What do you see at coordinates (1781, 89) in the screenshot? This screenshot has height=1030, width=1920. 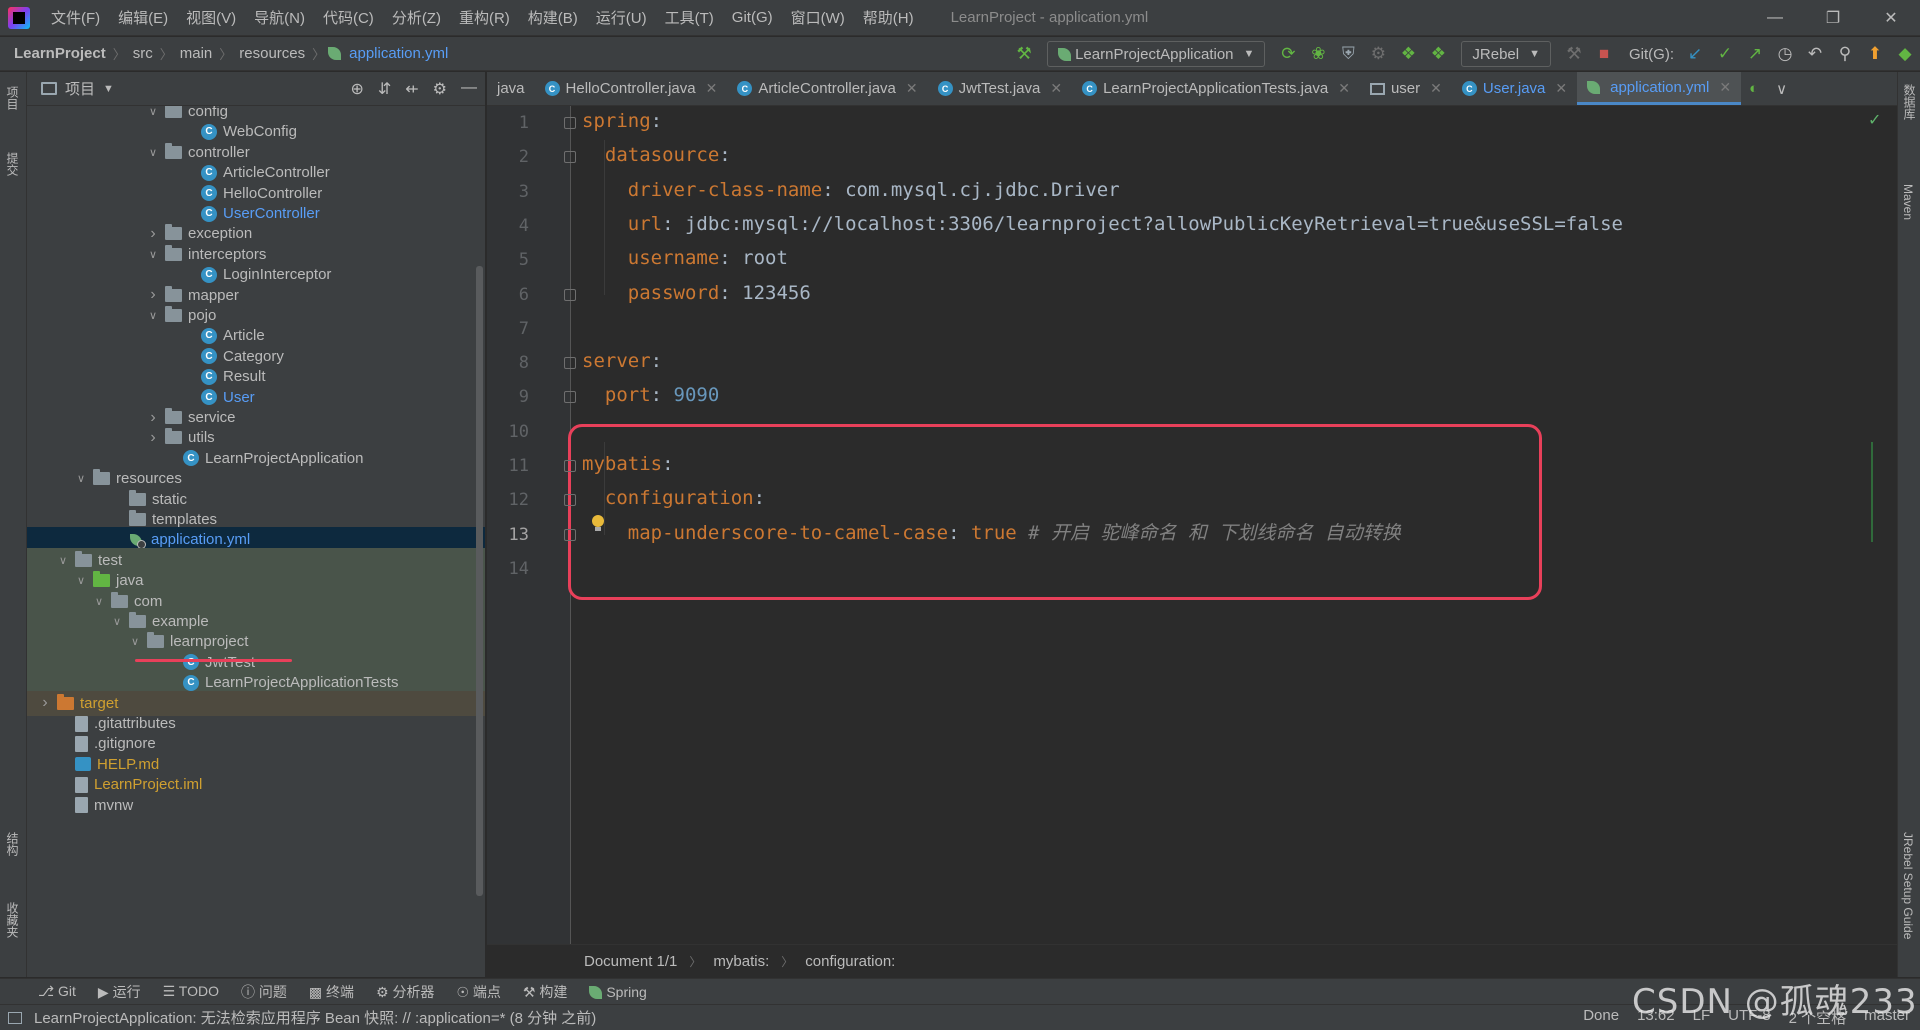 I see `show-all-tabs-icon: ∨` at bounding box center [1781, 89].